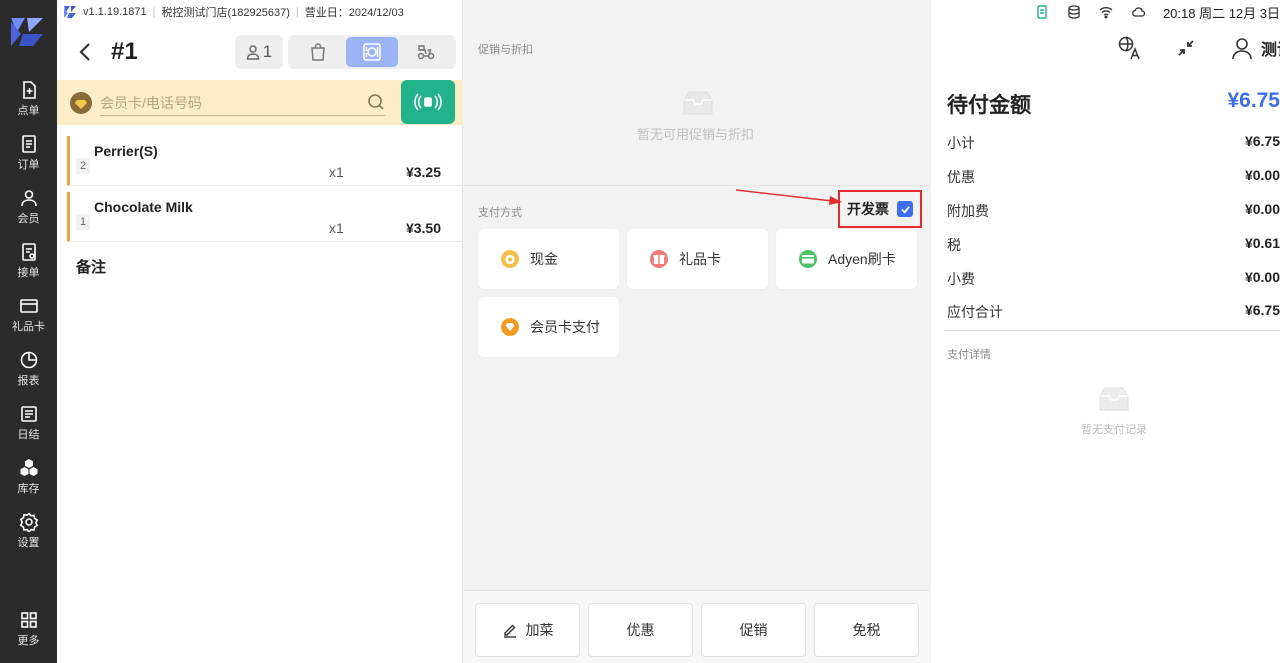 Image resolution: width=1280 pixels, height=663 pixels. Describe the element at coordinates (961, 143) in the screenshot. I see `row-label: 小计` at that location.